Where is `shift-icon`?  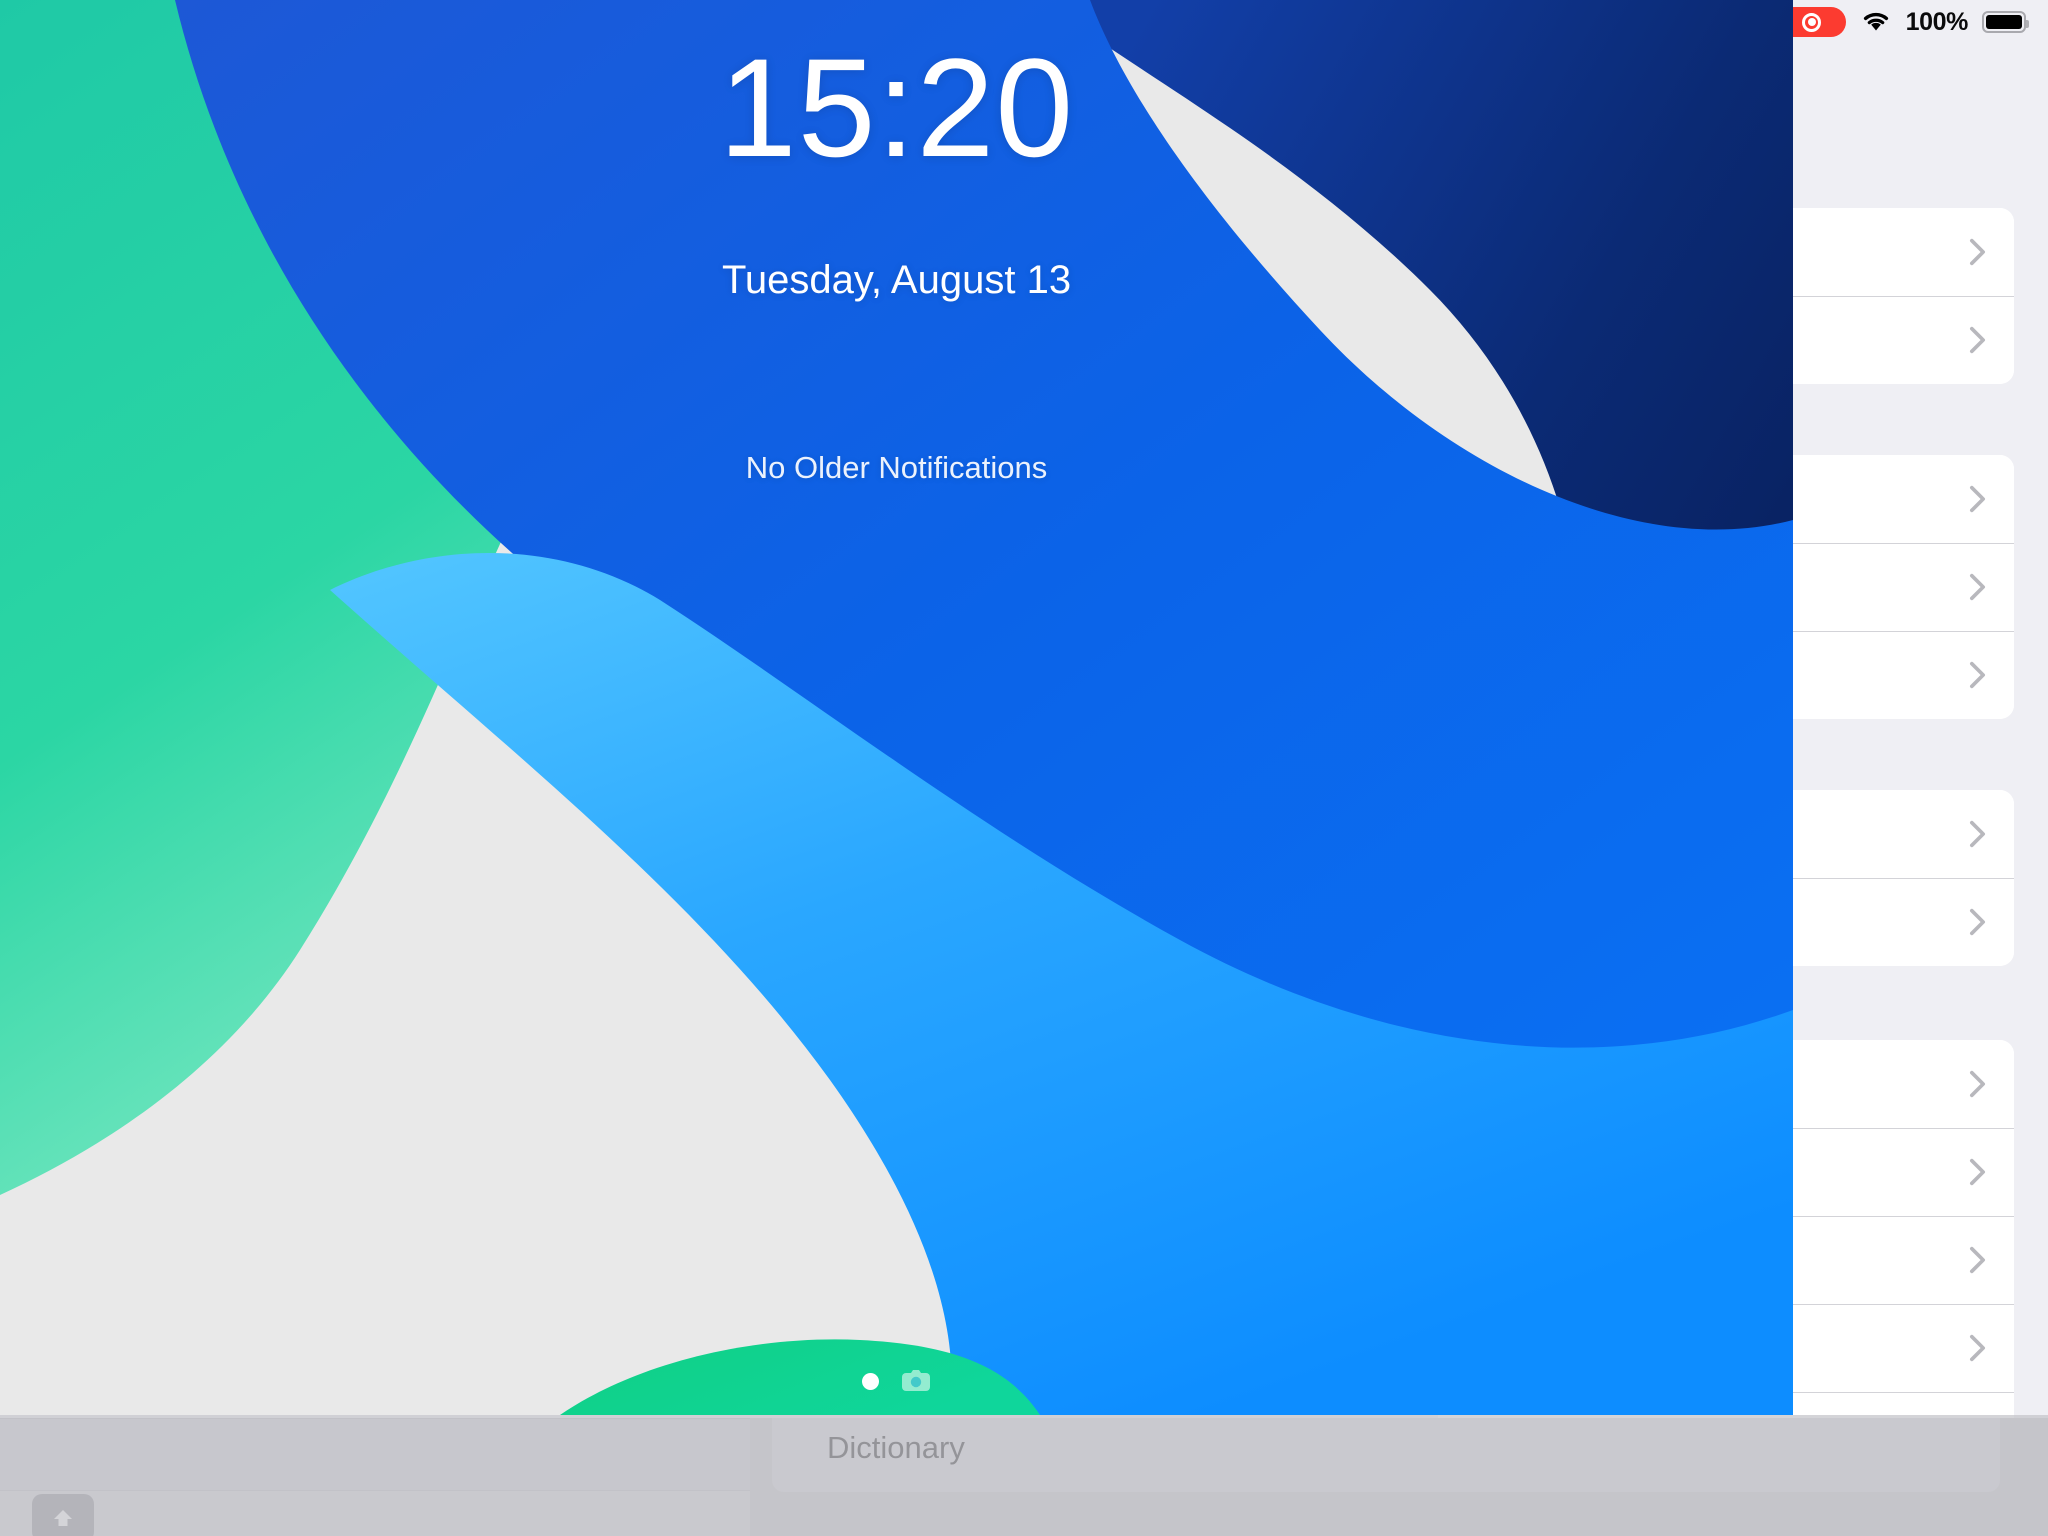
shift-icon is located at coordinates (63, 1518).